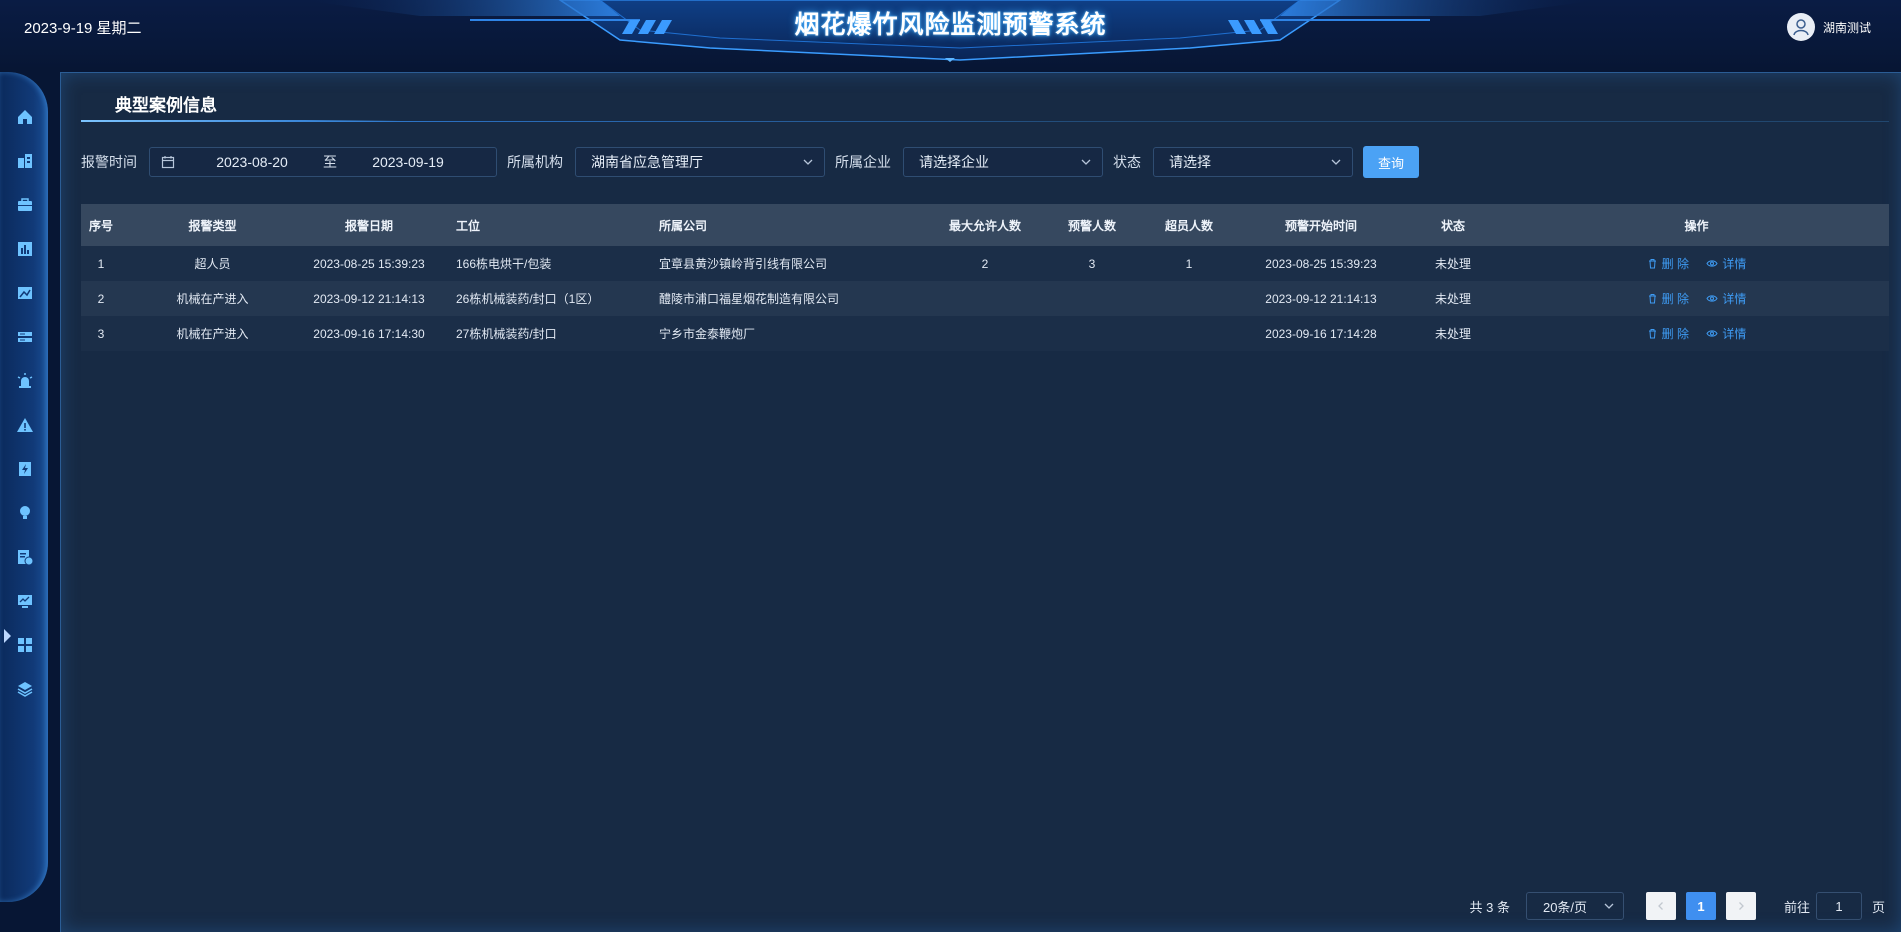  I want to click on top-bar: 2023-9-19 星期二 烟花爆竹风险监测预警系统 湖南测试, so click(950, 35).